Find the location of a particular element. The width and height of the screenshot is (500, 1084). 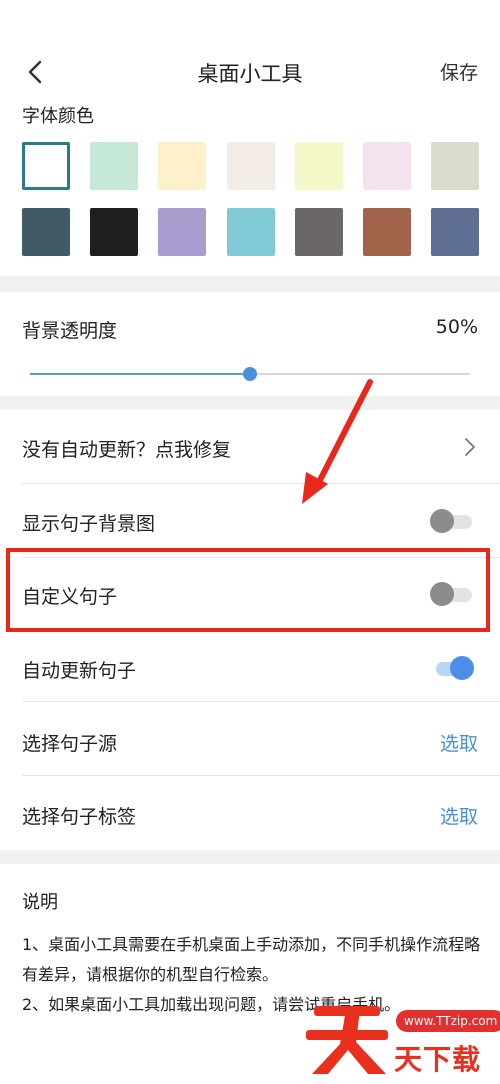

fix-update-row: 没有自动更新？点我修复 is located at coordinates (250, 447).